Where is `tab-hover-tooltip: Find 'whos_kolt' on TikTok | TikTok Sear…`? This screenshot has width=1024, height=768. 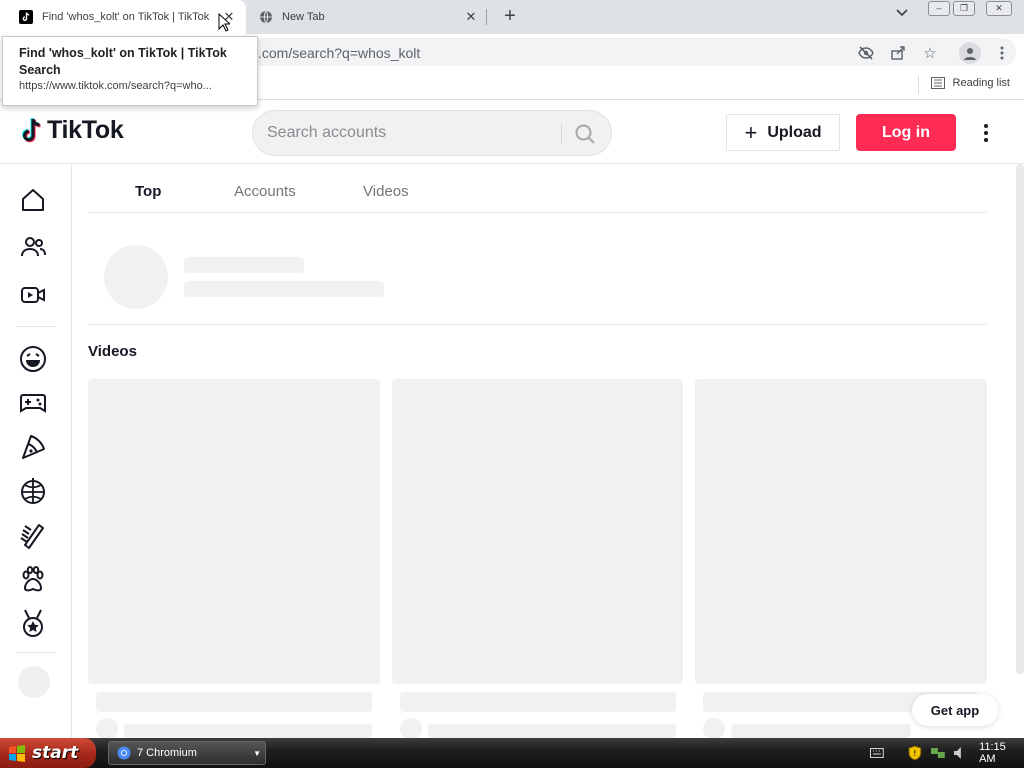 tab-hover-tooltip: Find 'whos_kolt' on TikTok | TikTok Sear… is located at coordinates (130, 71).